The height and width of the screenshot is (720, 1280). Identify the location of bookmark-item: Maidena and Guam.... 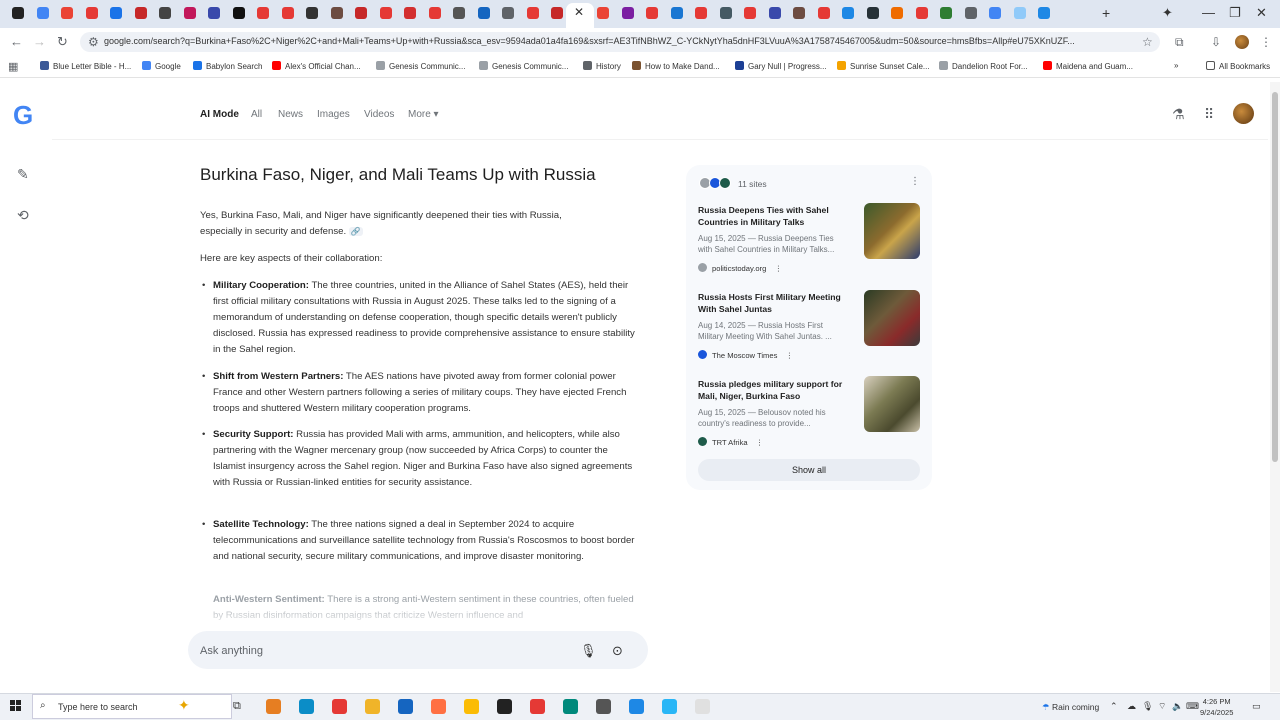
(1088, 66).